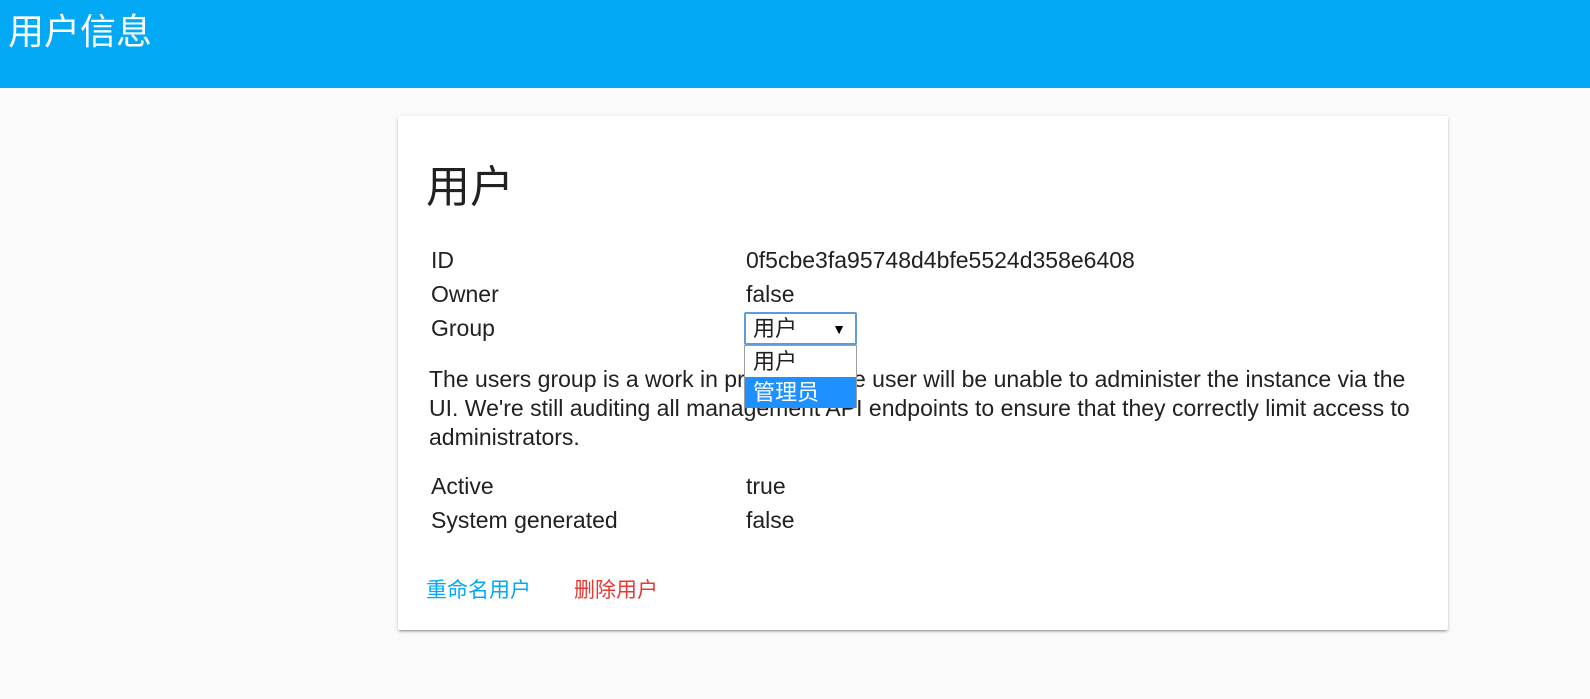  Describe the element at coordinates (839, 329) in the screenshot. I see `dropdown-arrow-icon: ▼` at that location.